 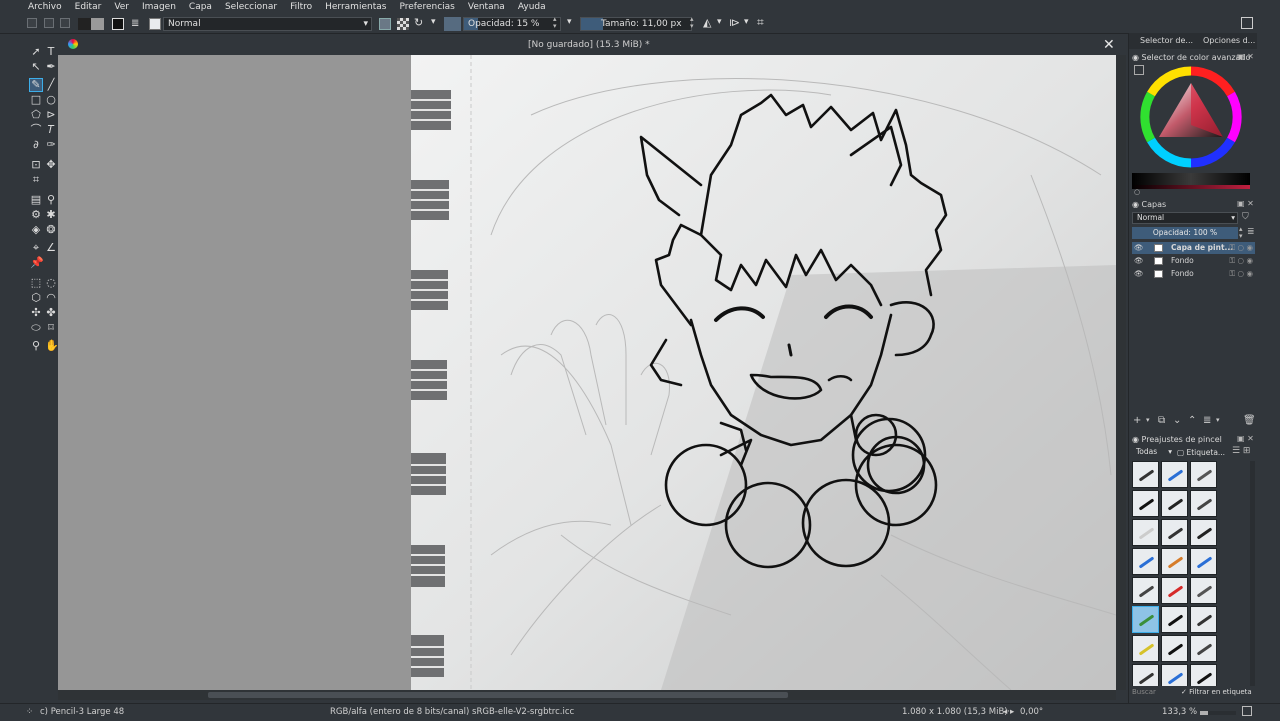 What do you see at coordinates (36, 283) in the screenshot?
I see `rect-select-icon: ⬚` at bounding box center [36, 283].